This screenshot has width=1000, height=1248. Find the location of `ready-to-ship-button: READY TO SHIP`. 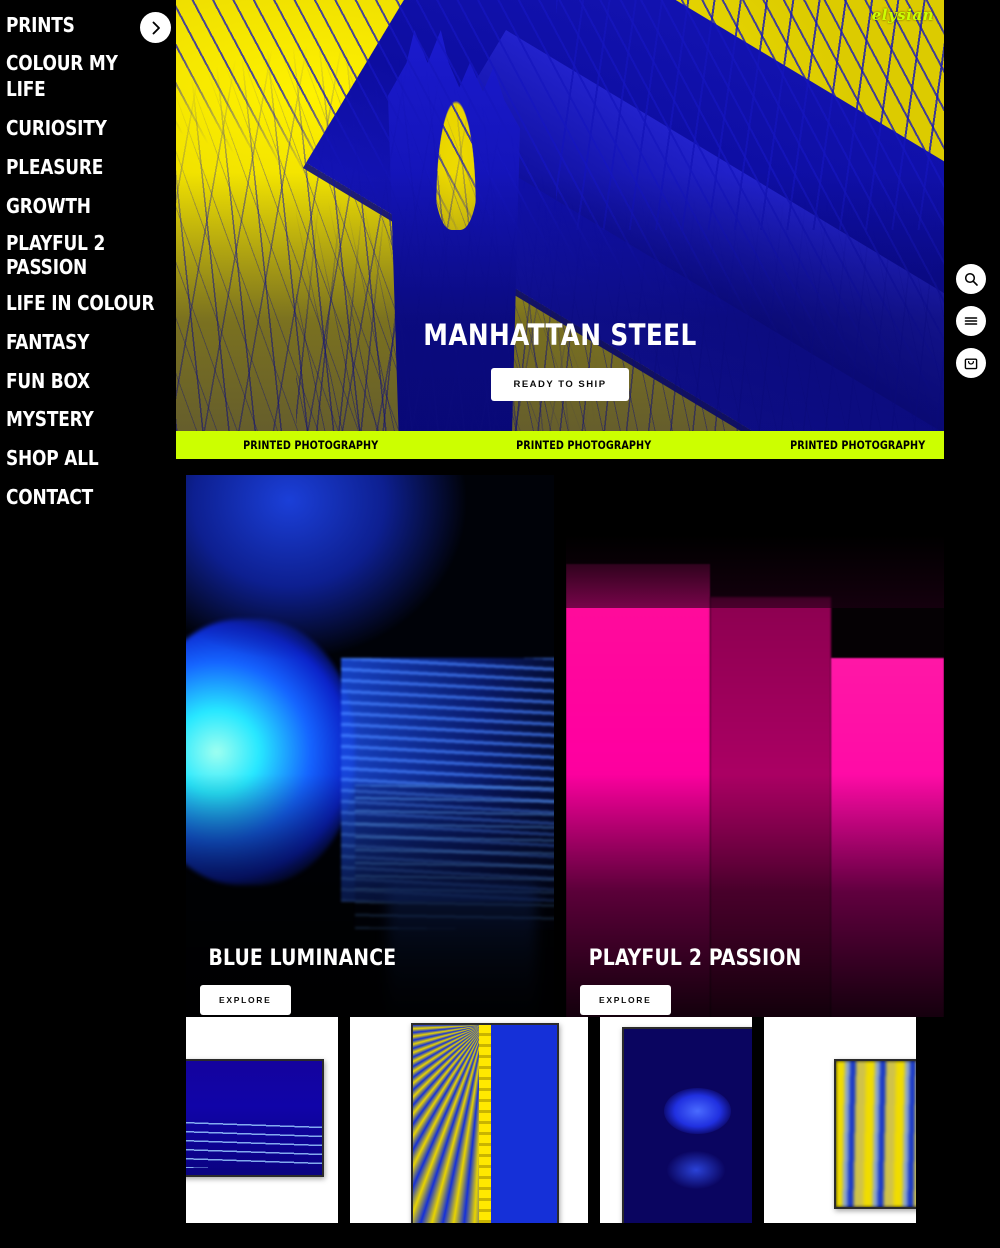

ready-to-ship-button: READY TO SHIP is located at coordinates (560, 384).